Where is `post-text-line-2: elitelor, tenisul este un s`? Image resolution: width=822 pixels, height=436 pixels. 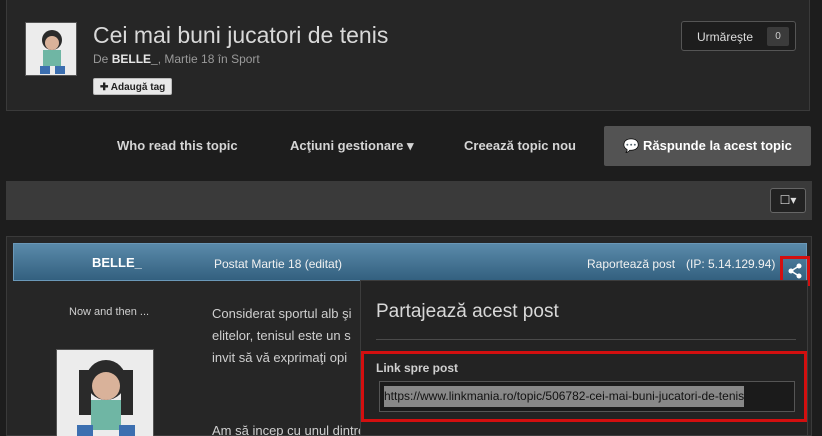 post-text-line-2: elitelor, tenisul este un s is located at coordinates (281, 335).